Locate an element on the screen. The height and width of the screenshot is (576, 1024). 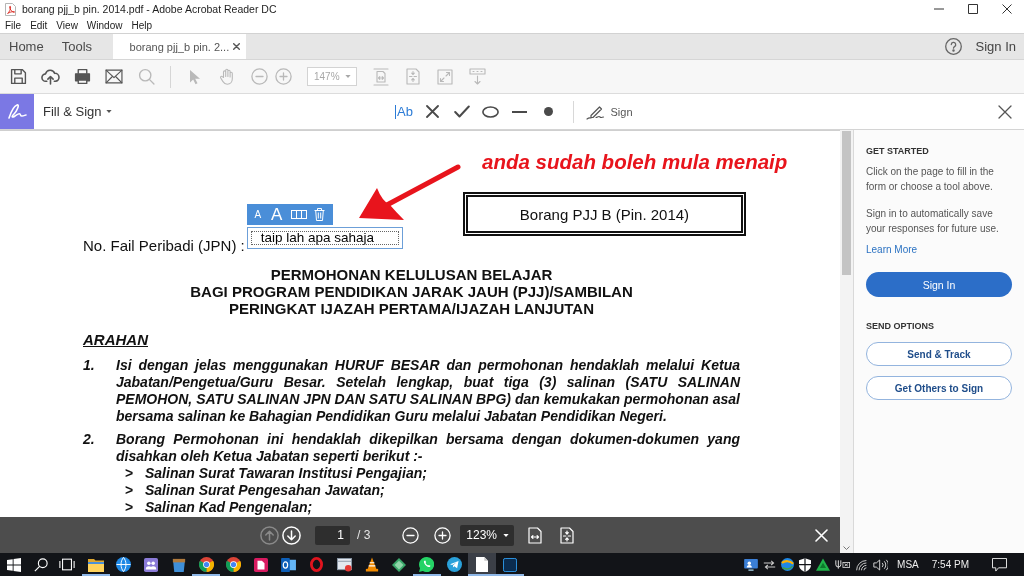
people-tile-icon is located at coordinates (151, 564).